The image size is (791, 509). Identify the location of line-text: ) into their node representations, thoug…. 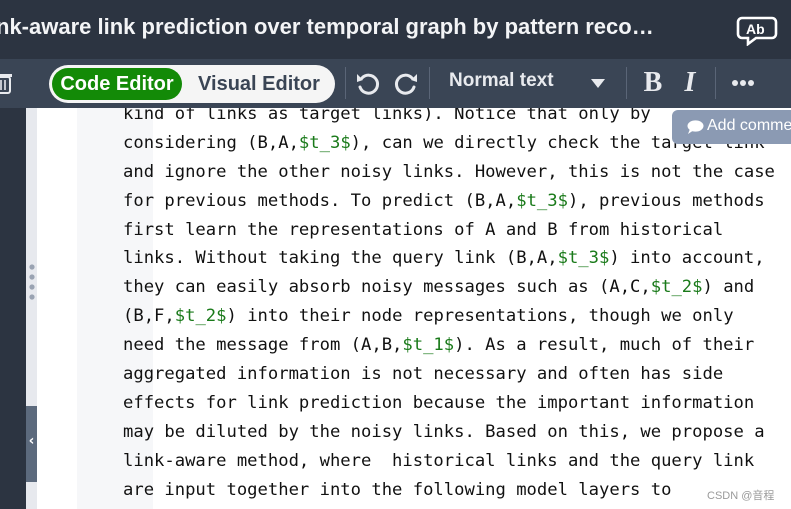
(480, 316).